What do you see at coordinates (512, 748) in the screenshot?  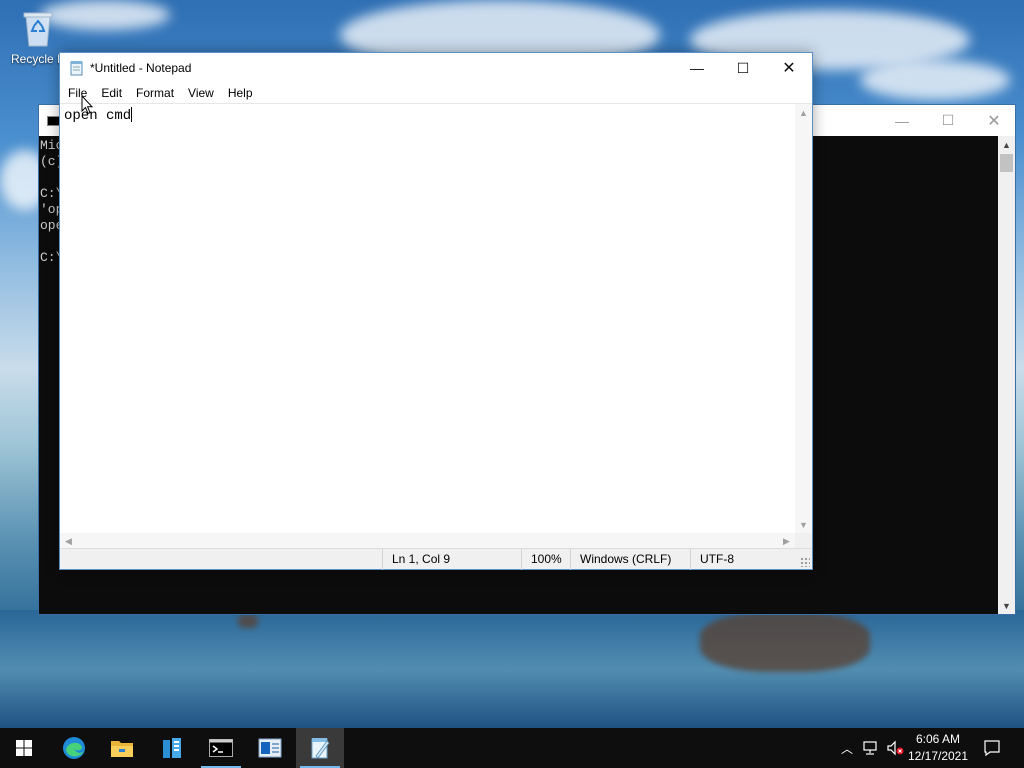 I see `taskbar: ︿ 6:06 AM 12/17/2021` at bounding box center [512, 748].